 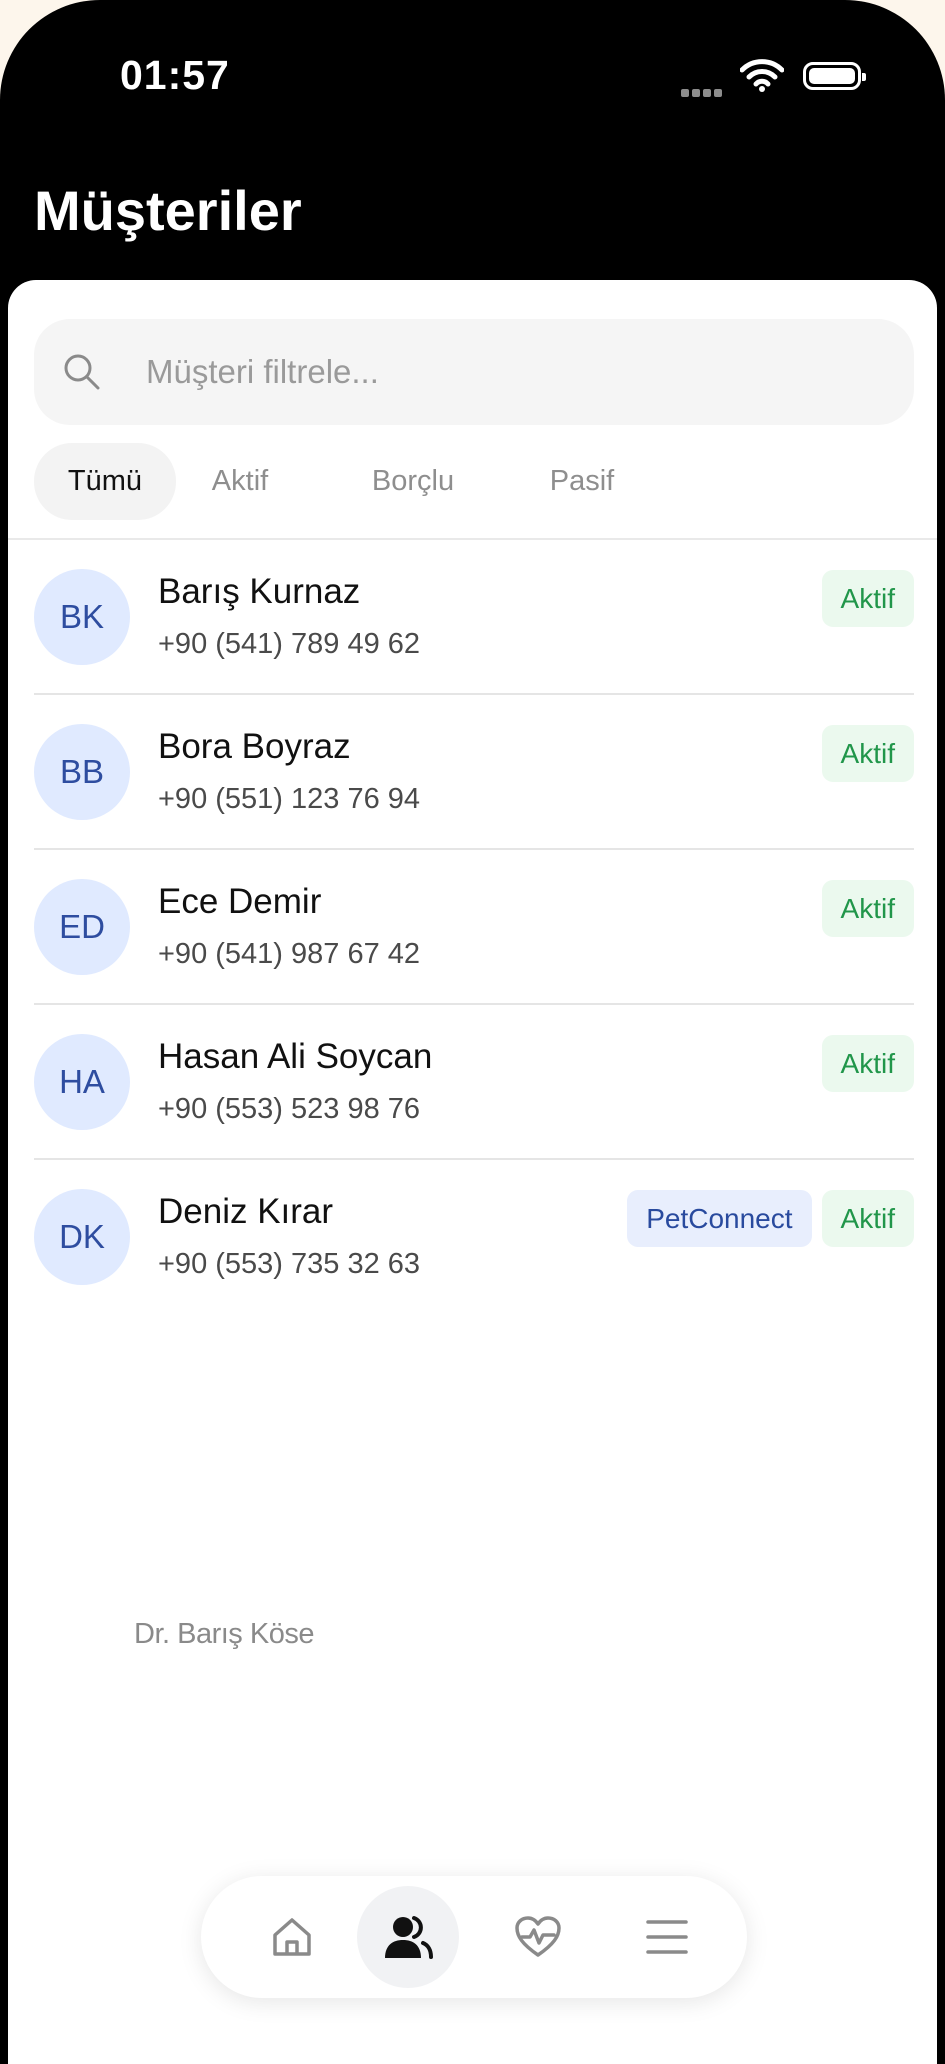 What do you see at coordinates (834, 76) in the screenshot?
I see `battery-icon` at bounding box center [834, 76].